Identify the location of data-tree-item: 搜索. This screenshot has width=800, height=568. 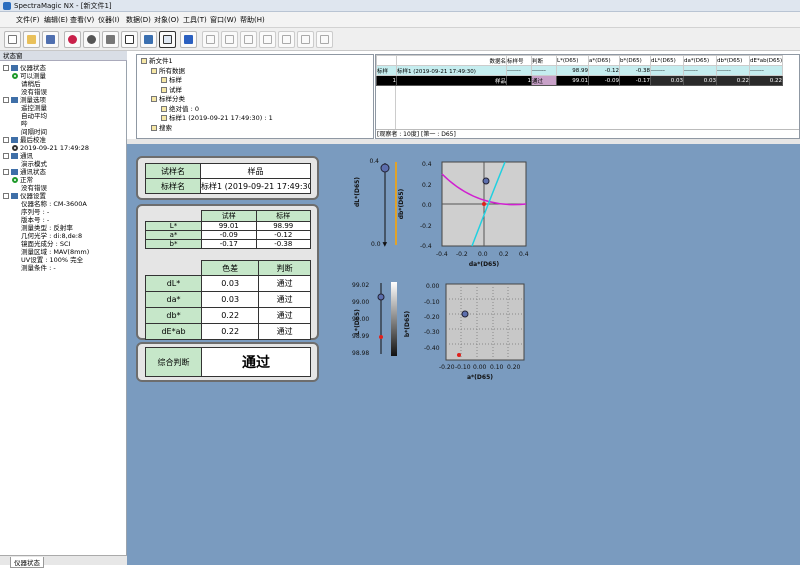
(161, 128).